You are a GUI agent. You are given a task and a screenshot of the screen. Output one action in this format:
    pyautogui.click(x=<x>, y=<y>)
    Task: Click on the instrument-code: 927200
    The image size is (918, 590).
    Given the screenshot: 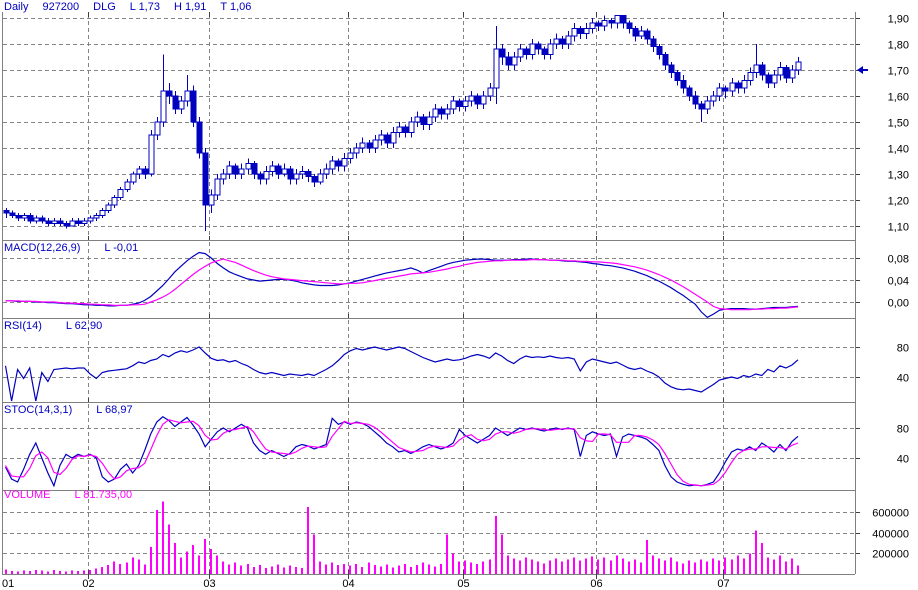 What is the action you would take?
    pyautogui.click(x=61, y=7)
    